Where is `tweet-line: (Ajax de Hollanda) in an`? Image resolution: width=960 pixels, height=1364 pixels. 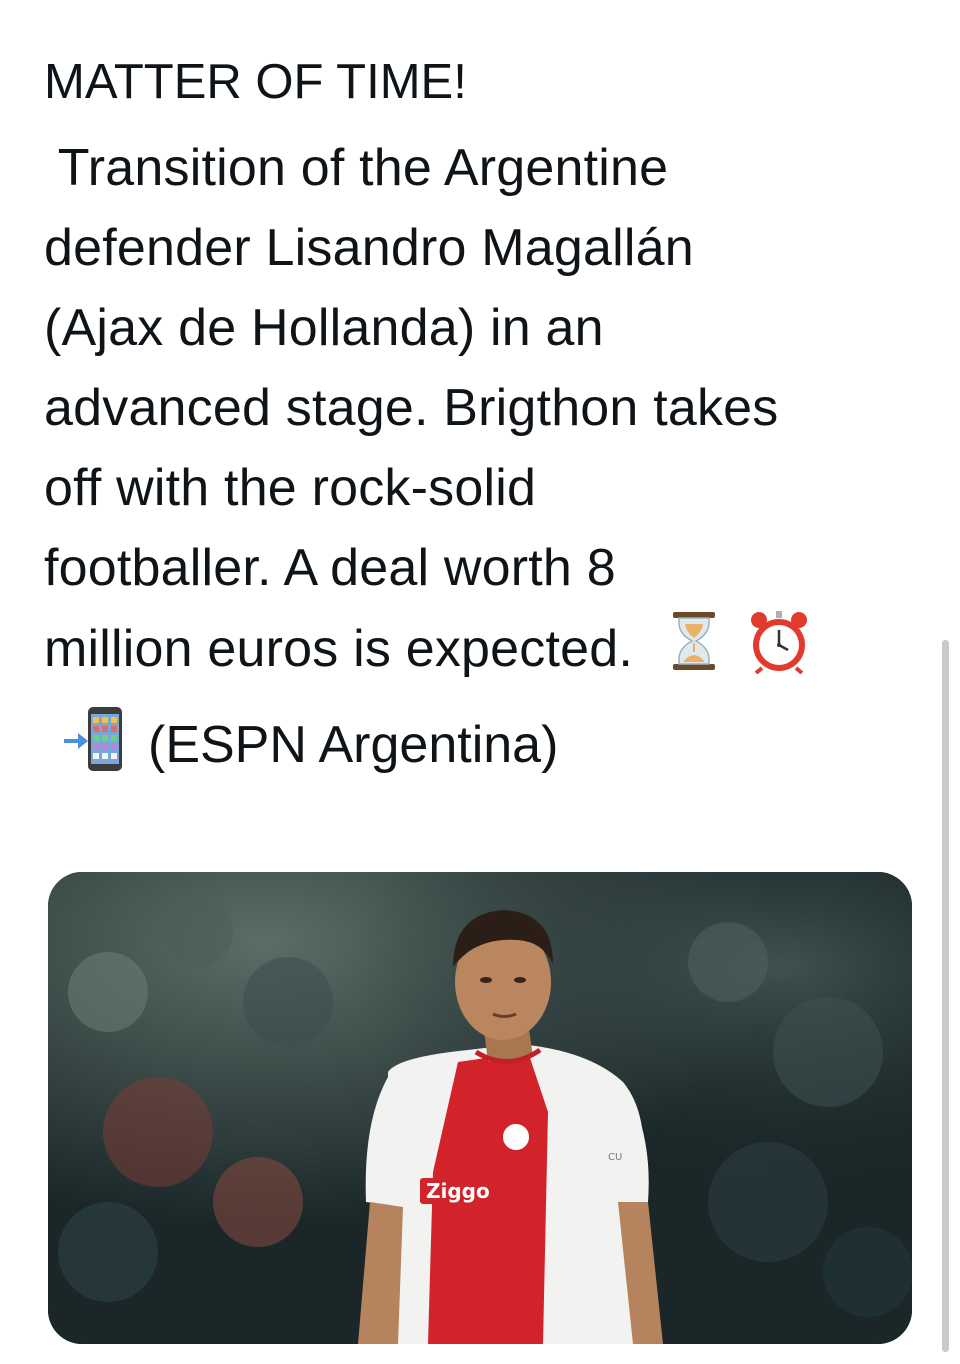
tweet-line: (Ajax de Hollanda) in an is located at coordinates (324, 328).